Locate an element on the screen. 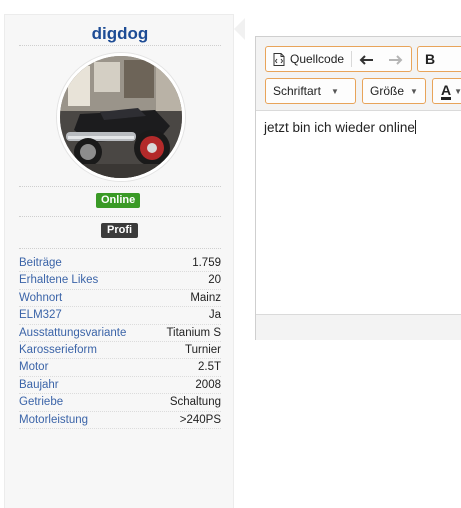 The height and width of the screenshot is (508, 461). source-code-label: Quellcode is located at coordinates (317, 59).